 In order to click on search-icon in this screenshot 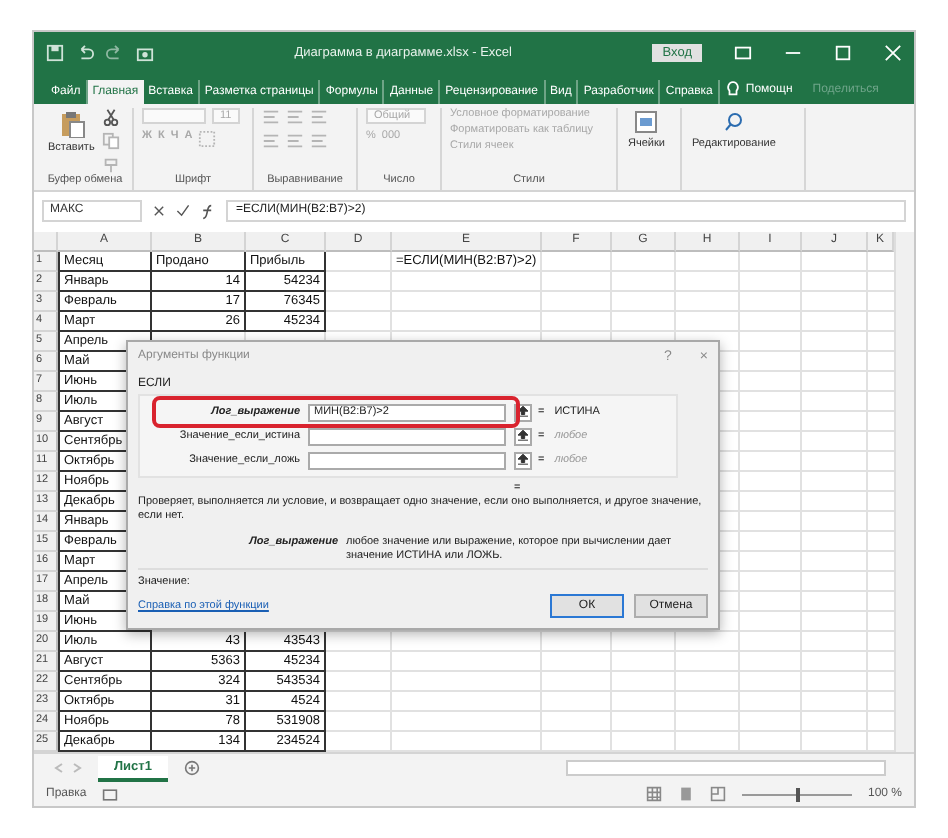, I will do `click(733, 121)`.